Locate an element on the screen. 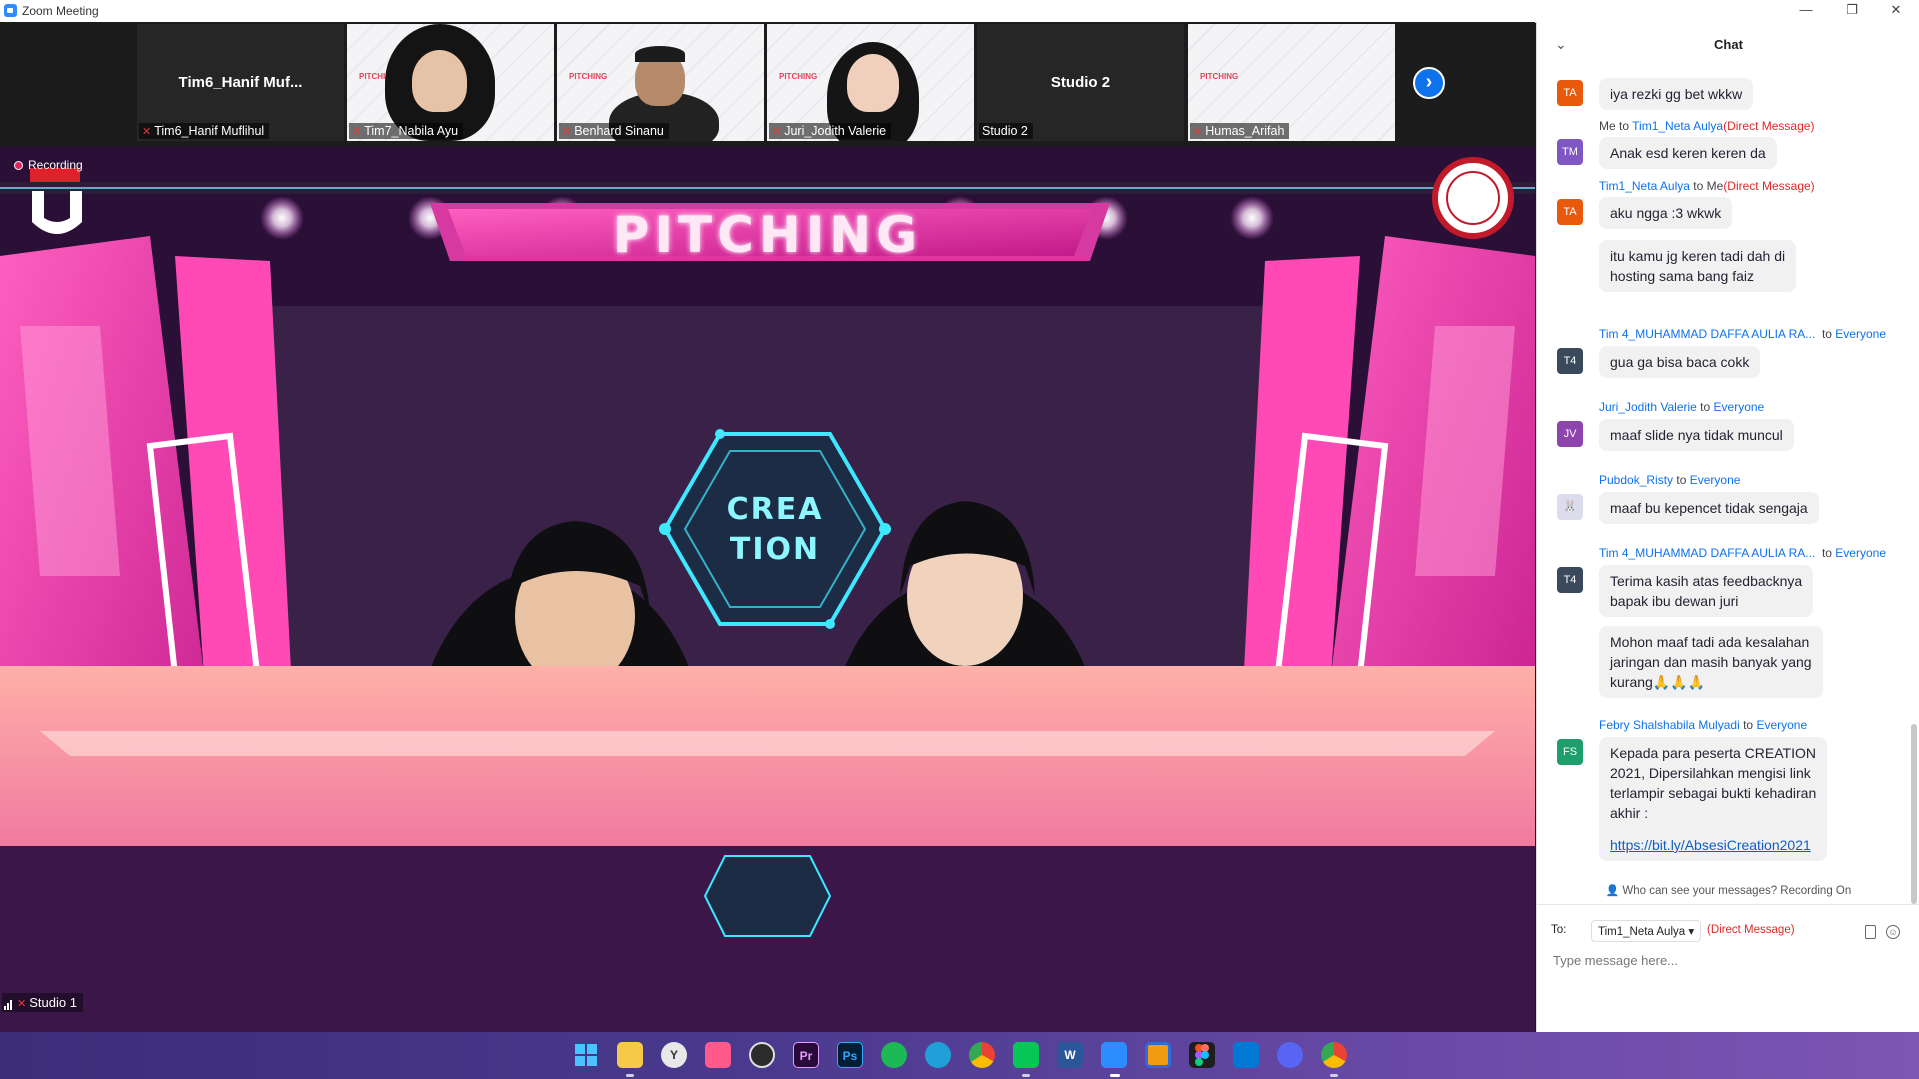 The height and width of the screenshot is (1079, 1919). recording-indicator: Recording is located at coordinates (48, 165).